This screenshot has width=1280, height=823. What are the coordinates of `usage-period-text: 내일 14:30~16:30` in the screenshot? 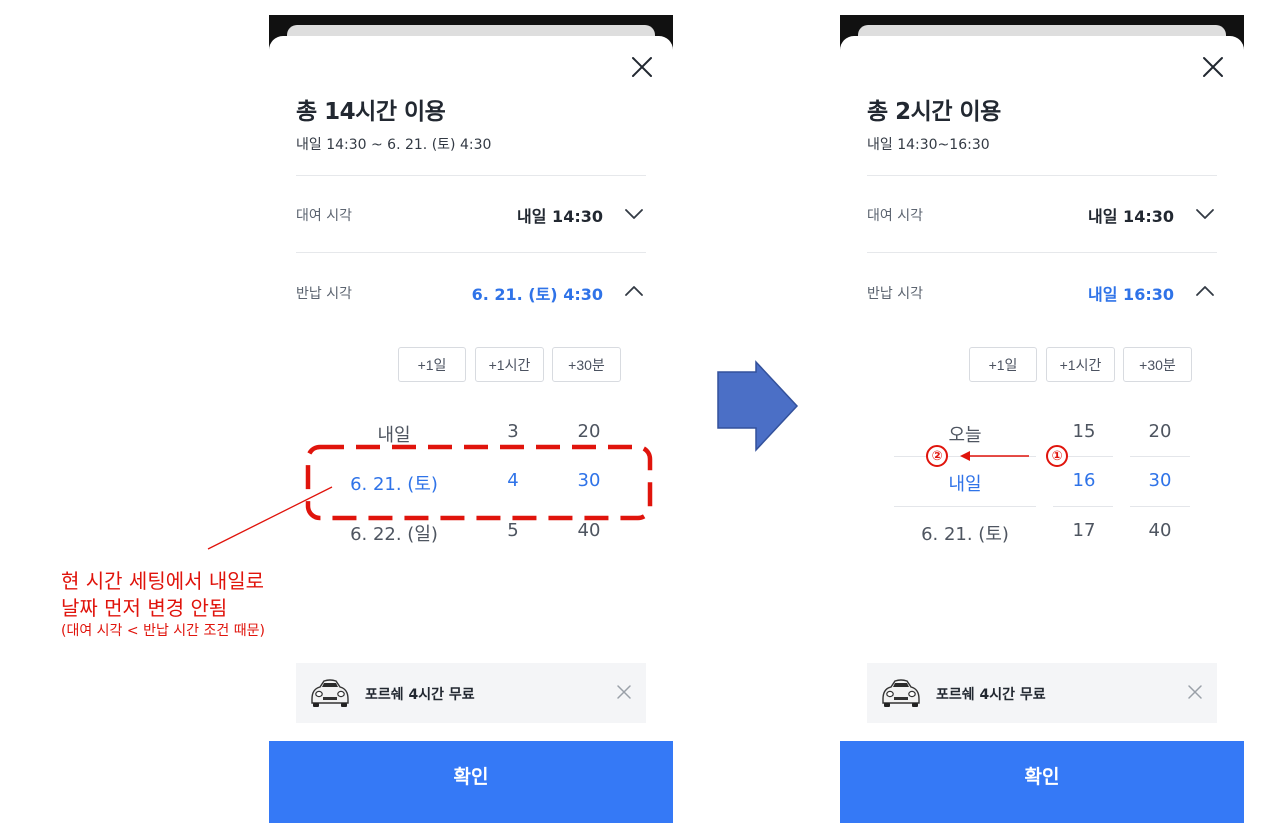 It's located at (928, 145).